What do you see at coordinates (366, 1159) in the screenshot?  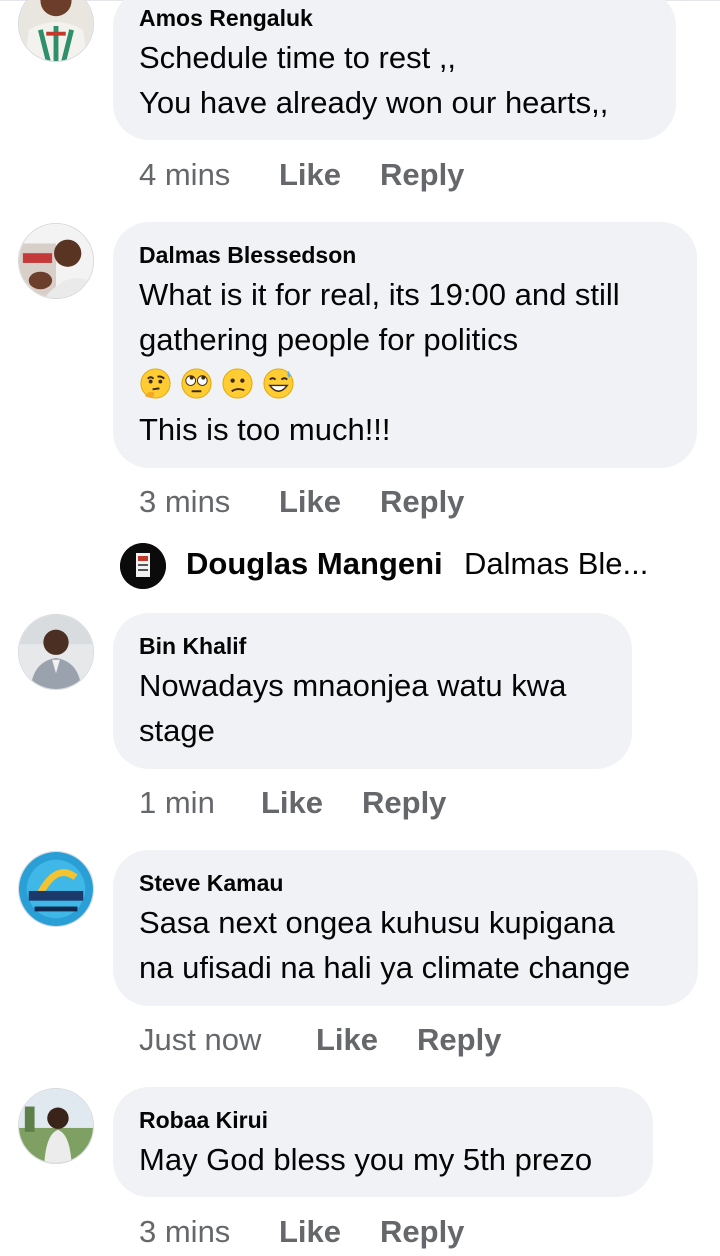 I see `comment-text: May God bless you my 5th prezo` at bounding box center [366, 1159].